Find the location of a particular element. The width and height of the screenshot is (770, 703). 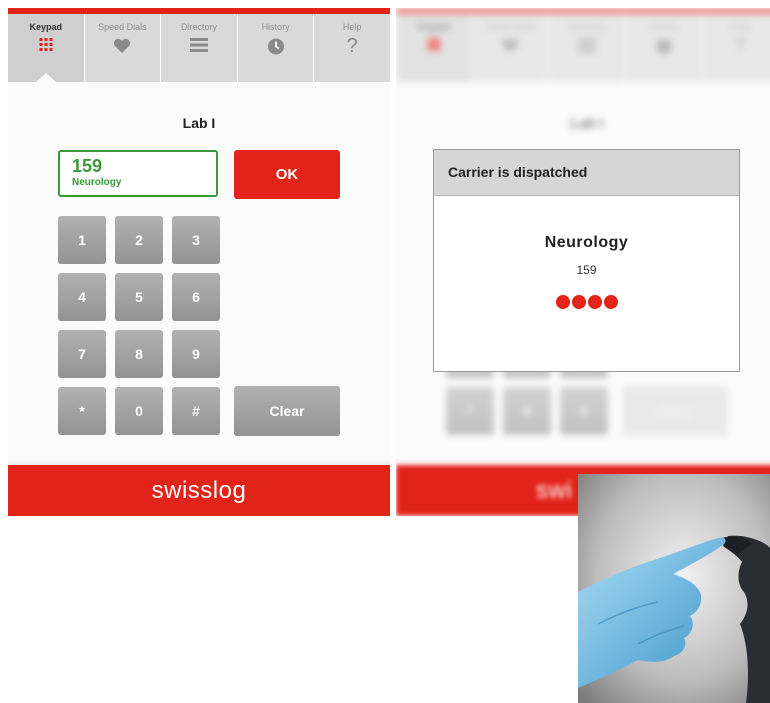

progress-dots is located at coordinates (586, 304).